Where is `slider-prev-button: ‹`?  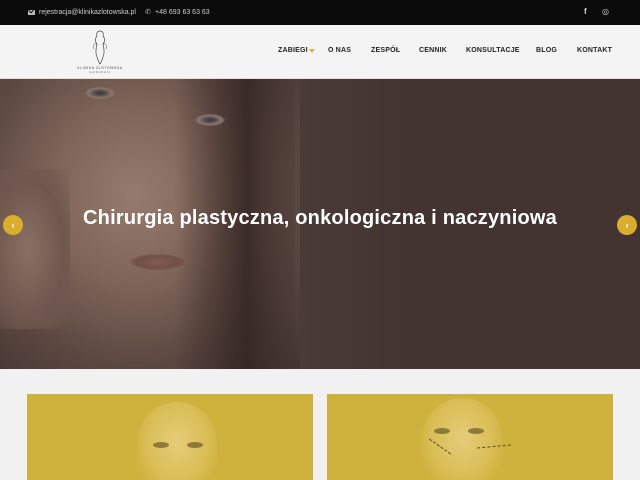
slider-prev-button: ‹ is located at coordinates (13, 225).